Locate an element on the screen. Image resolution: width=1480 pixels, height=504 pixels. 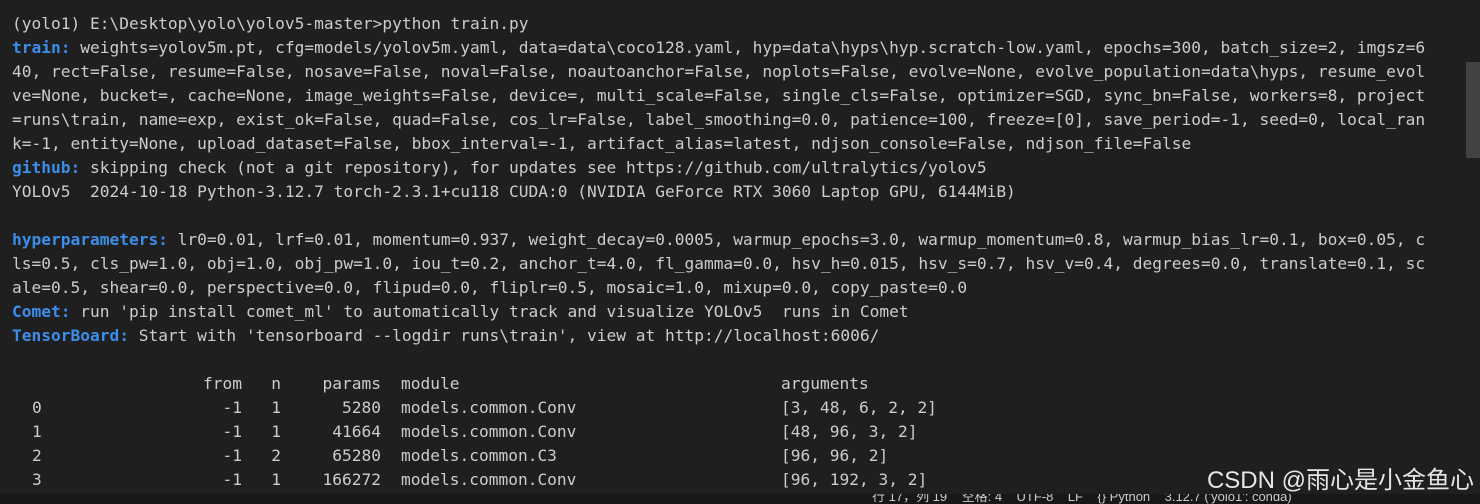
row-arguments: [3, 48, 6, 2, 2] is located at coordinates (859, 407).